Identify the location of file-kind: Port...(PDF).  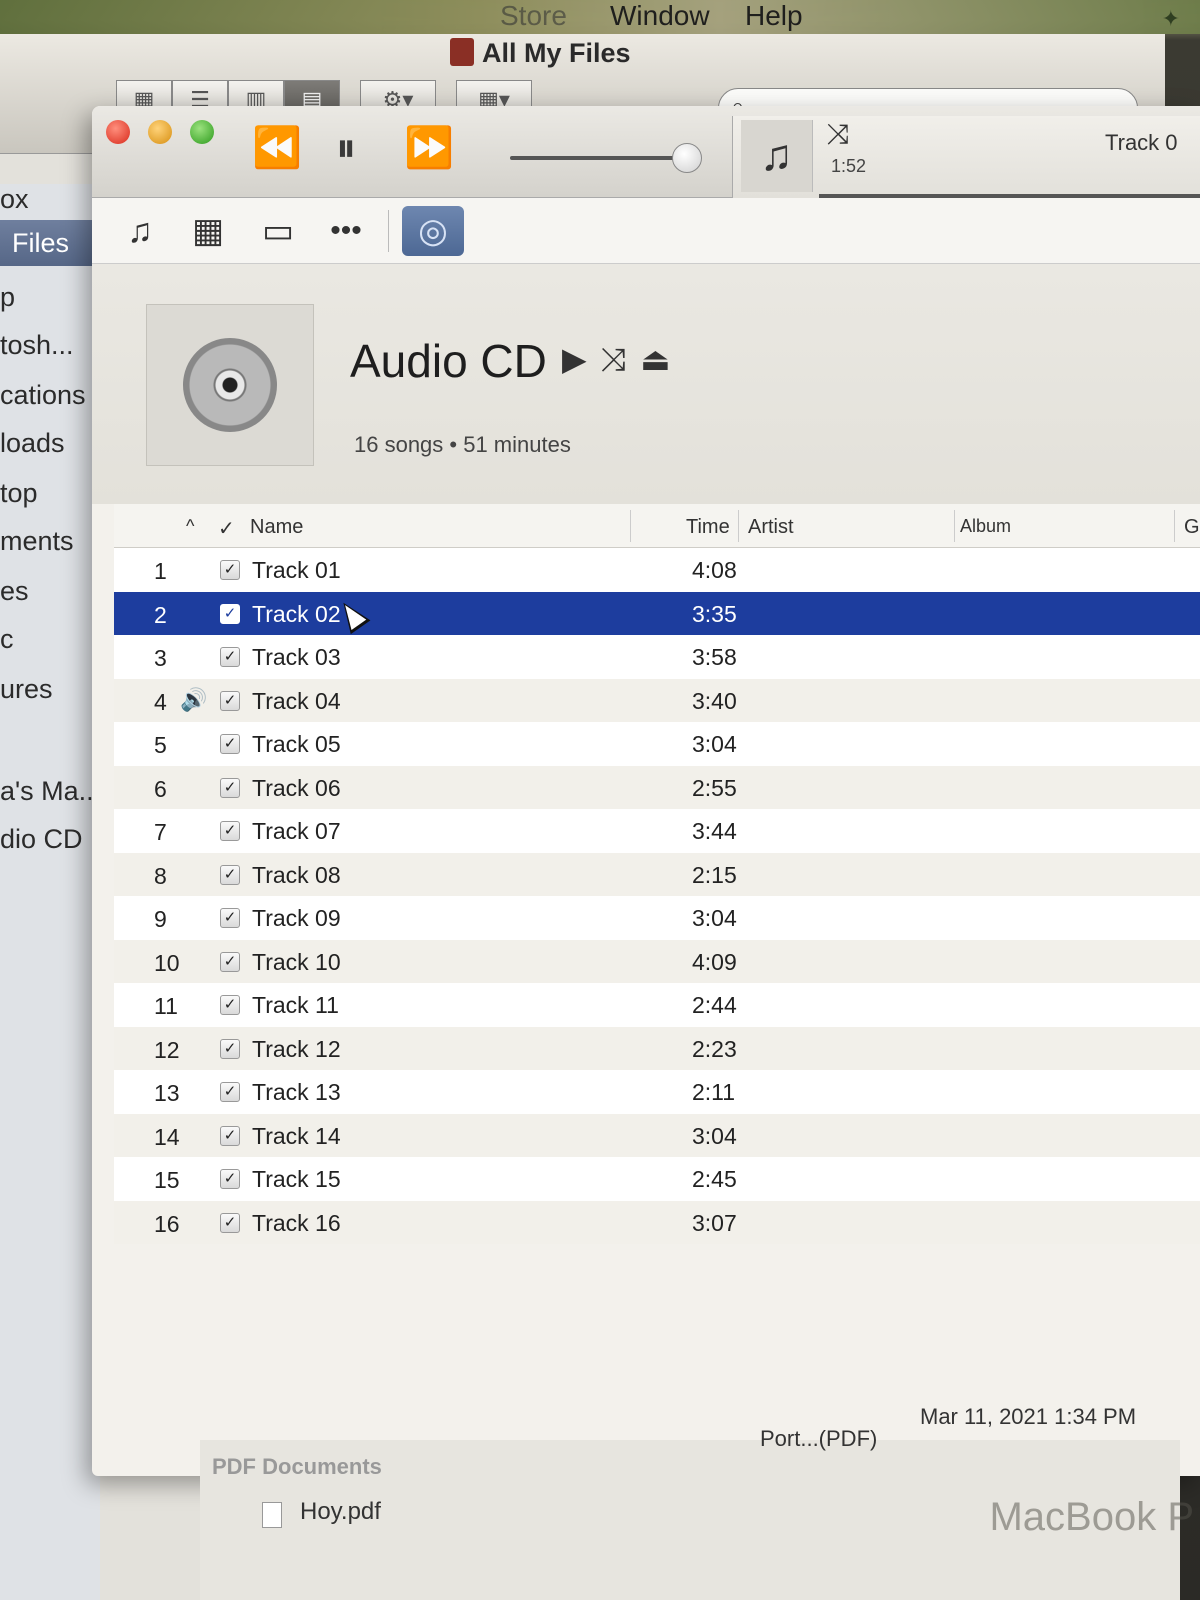
(819, 1438).